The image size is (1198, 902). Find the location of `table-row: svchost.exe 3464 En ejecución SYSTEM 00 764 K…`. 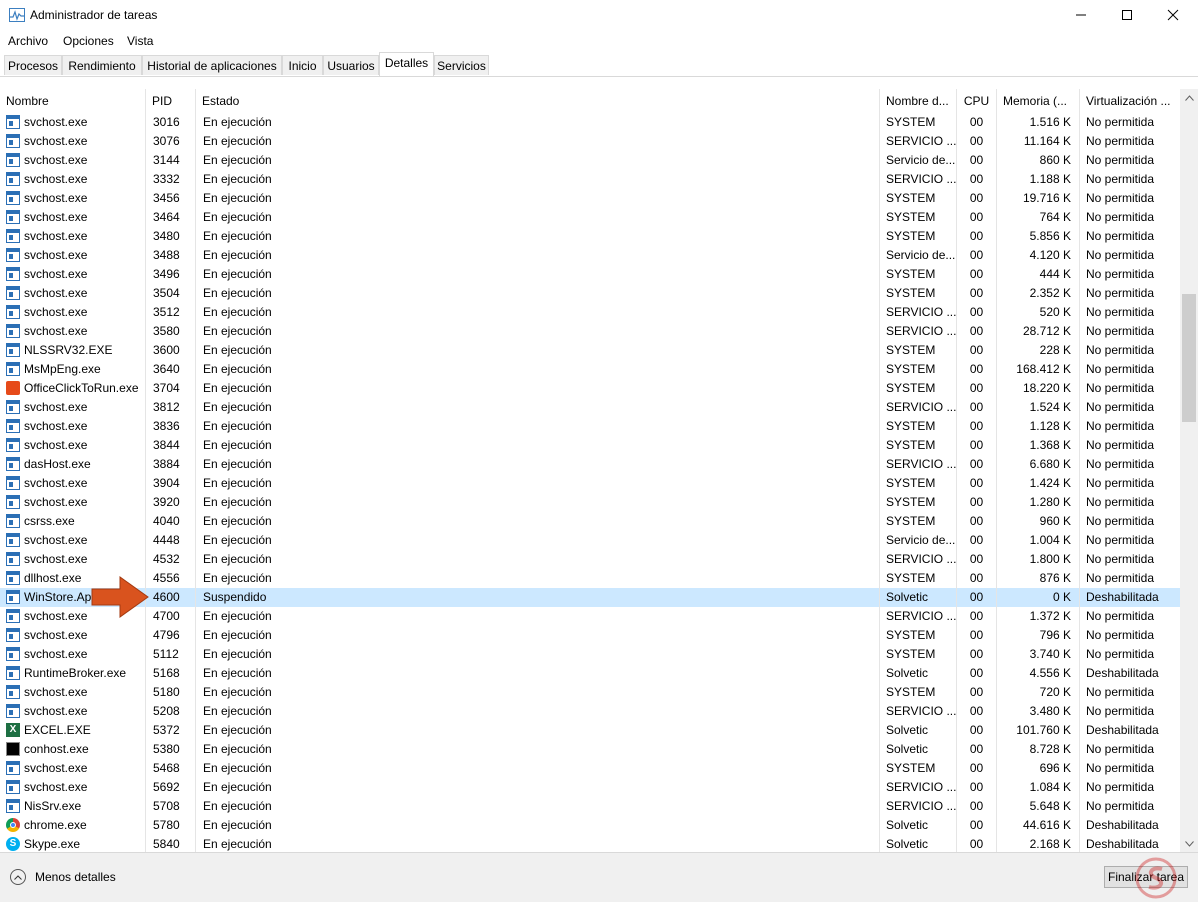

table-row: svchost.exe 3464 En ejecución SYSTEM 00 764 K… is located at coordinates (590, 217).